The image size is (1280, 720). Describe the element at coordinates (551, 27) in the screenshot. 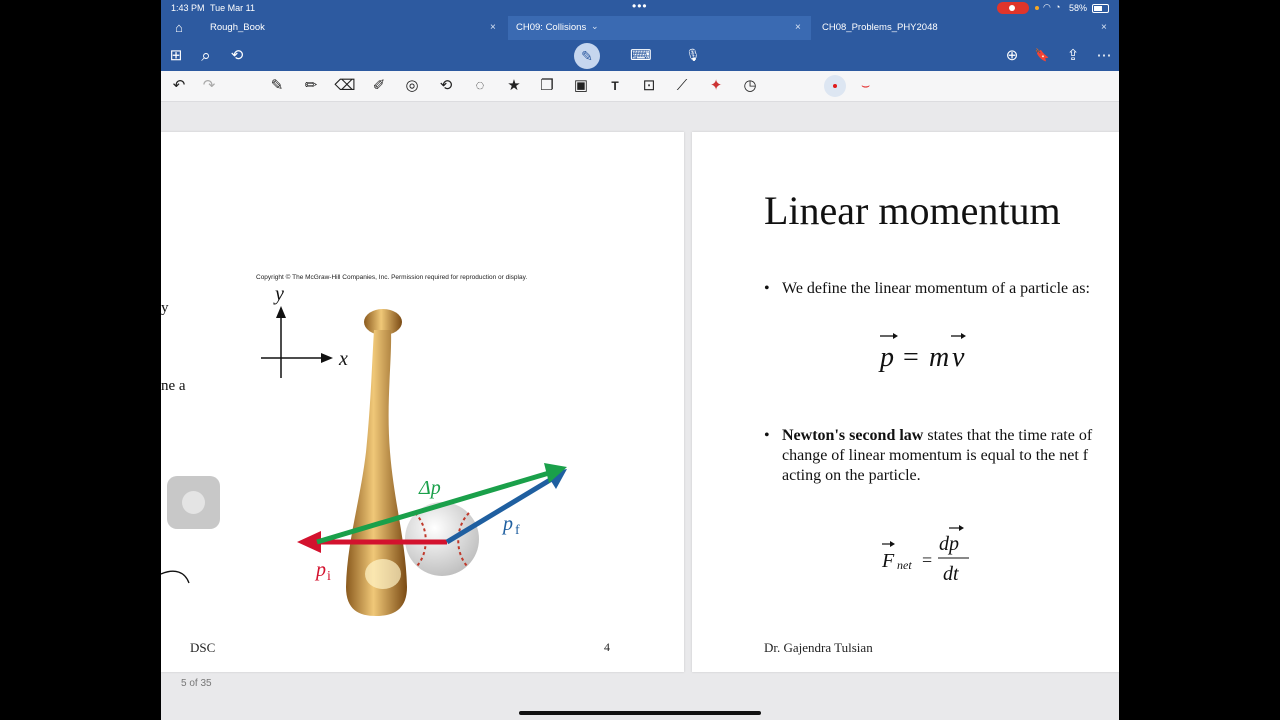

I see `tab-label: CH09: Collisions` at that location.